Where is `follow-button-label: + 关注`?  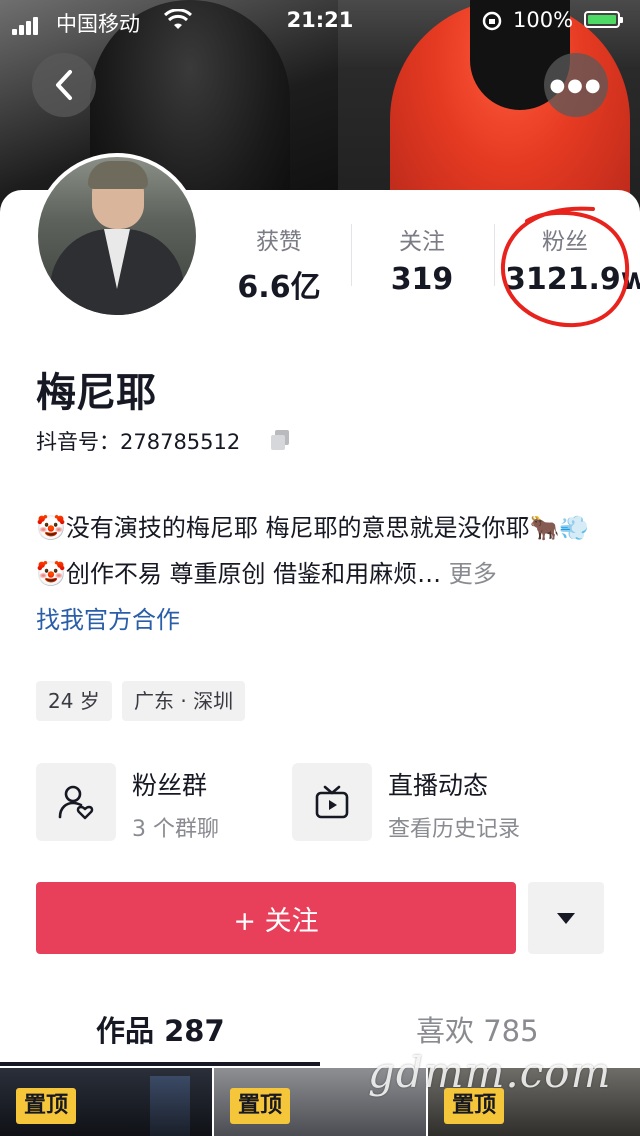 follow-button-label: + 关注 is located at coordinates (276, 921).